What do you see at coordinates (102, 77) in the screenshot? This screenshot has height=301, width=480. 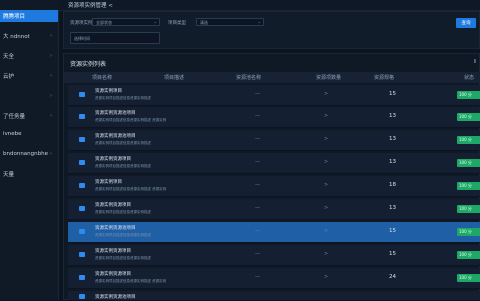 I see `column-header: 项目名称` at bounding box center [102, 77].